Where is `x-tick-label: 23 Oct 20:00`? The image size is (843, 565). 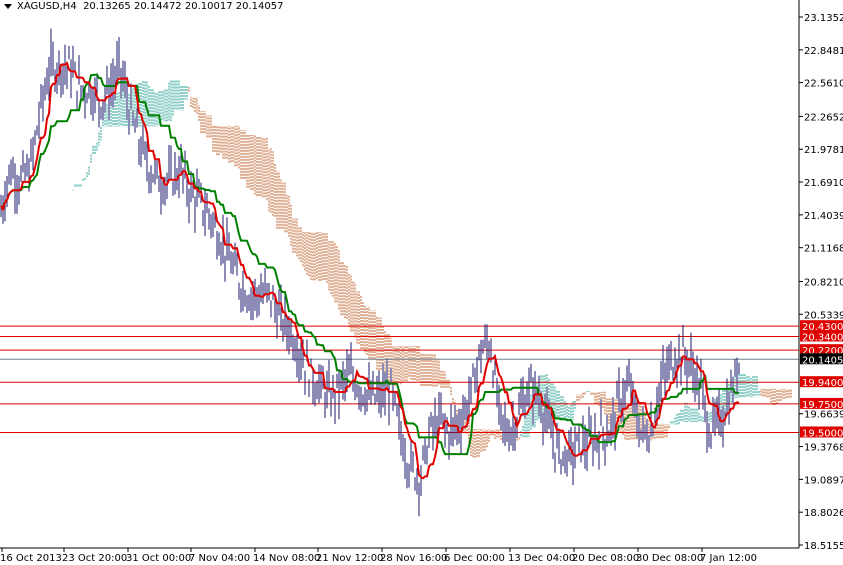
x-tick-label: 23 Oct 20:00 is located at coordinates (94, 558).